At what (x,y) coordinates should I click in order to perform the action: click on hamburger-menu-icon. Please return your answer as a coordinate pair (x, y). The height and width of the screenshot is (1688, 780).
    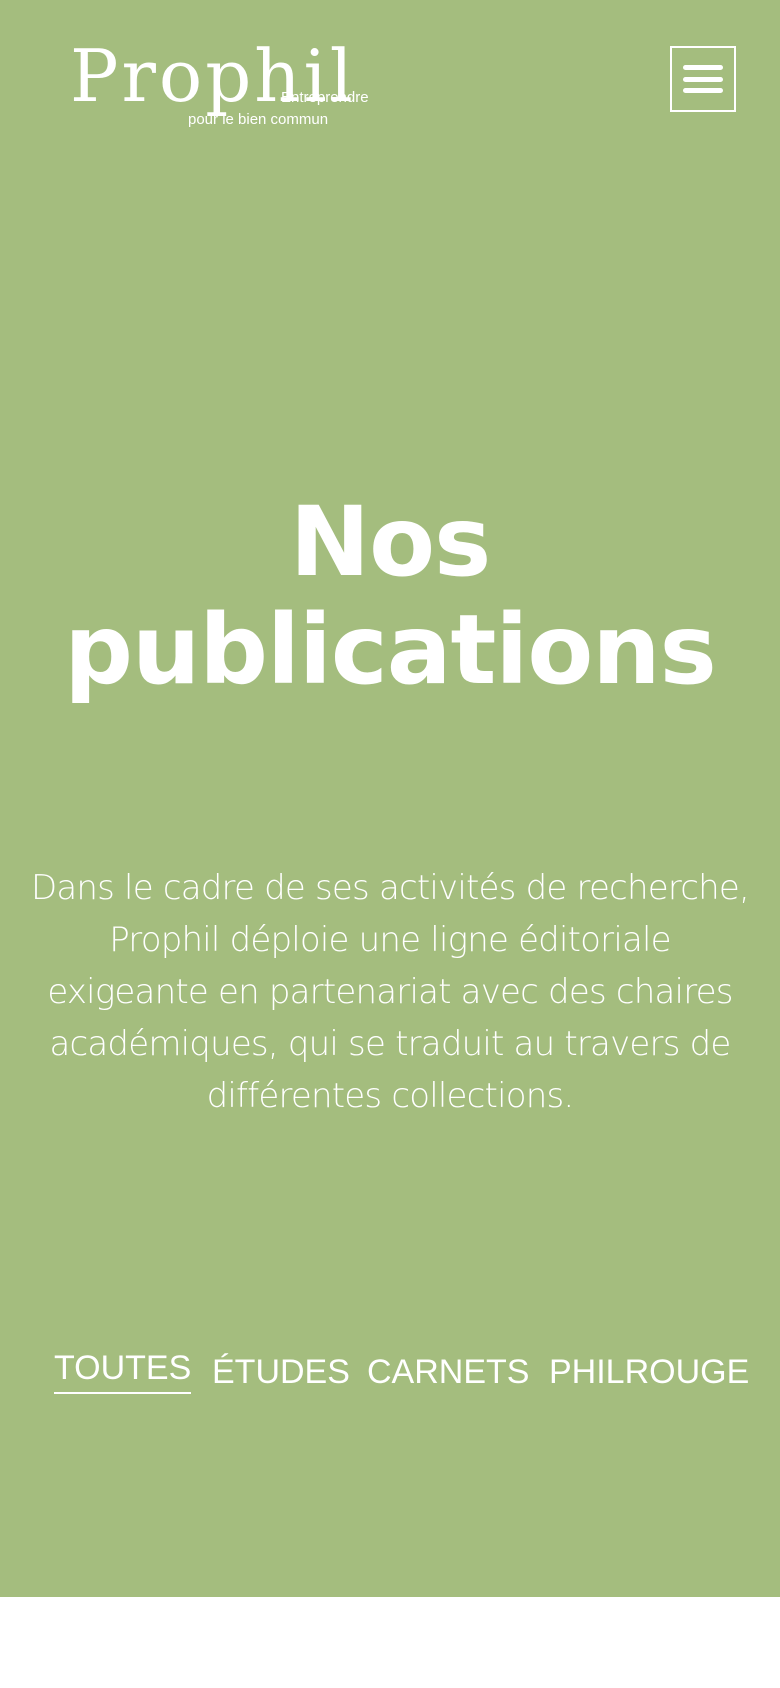
    Looking at the image, I should click on (703, 79).